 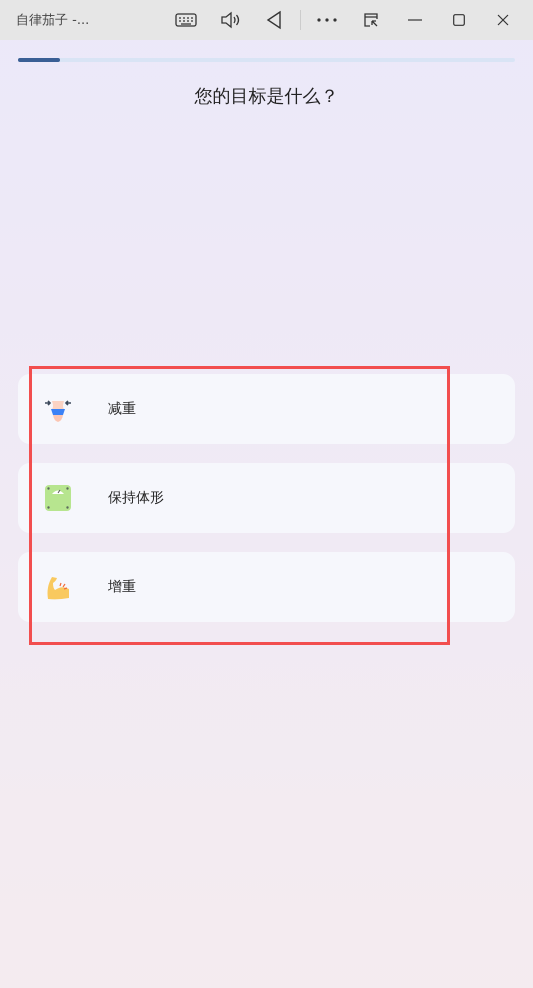 What do you see at coordinates (58, 498) in the screenshot?
I see `scale-icon` at bounding box center [58, 498].